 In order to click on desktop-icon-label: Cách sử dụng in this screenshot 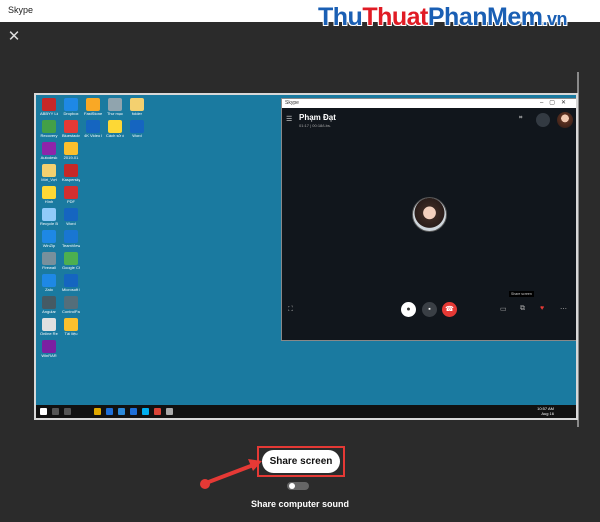, I will do `click(115, 135)`.